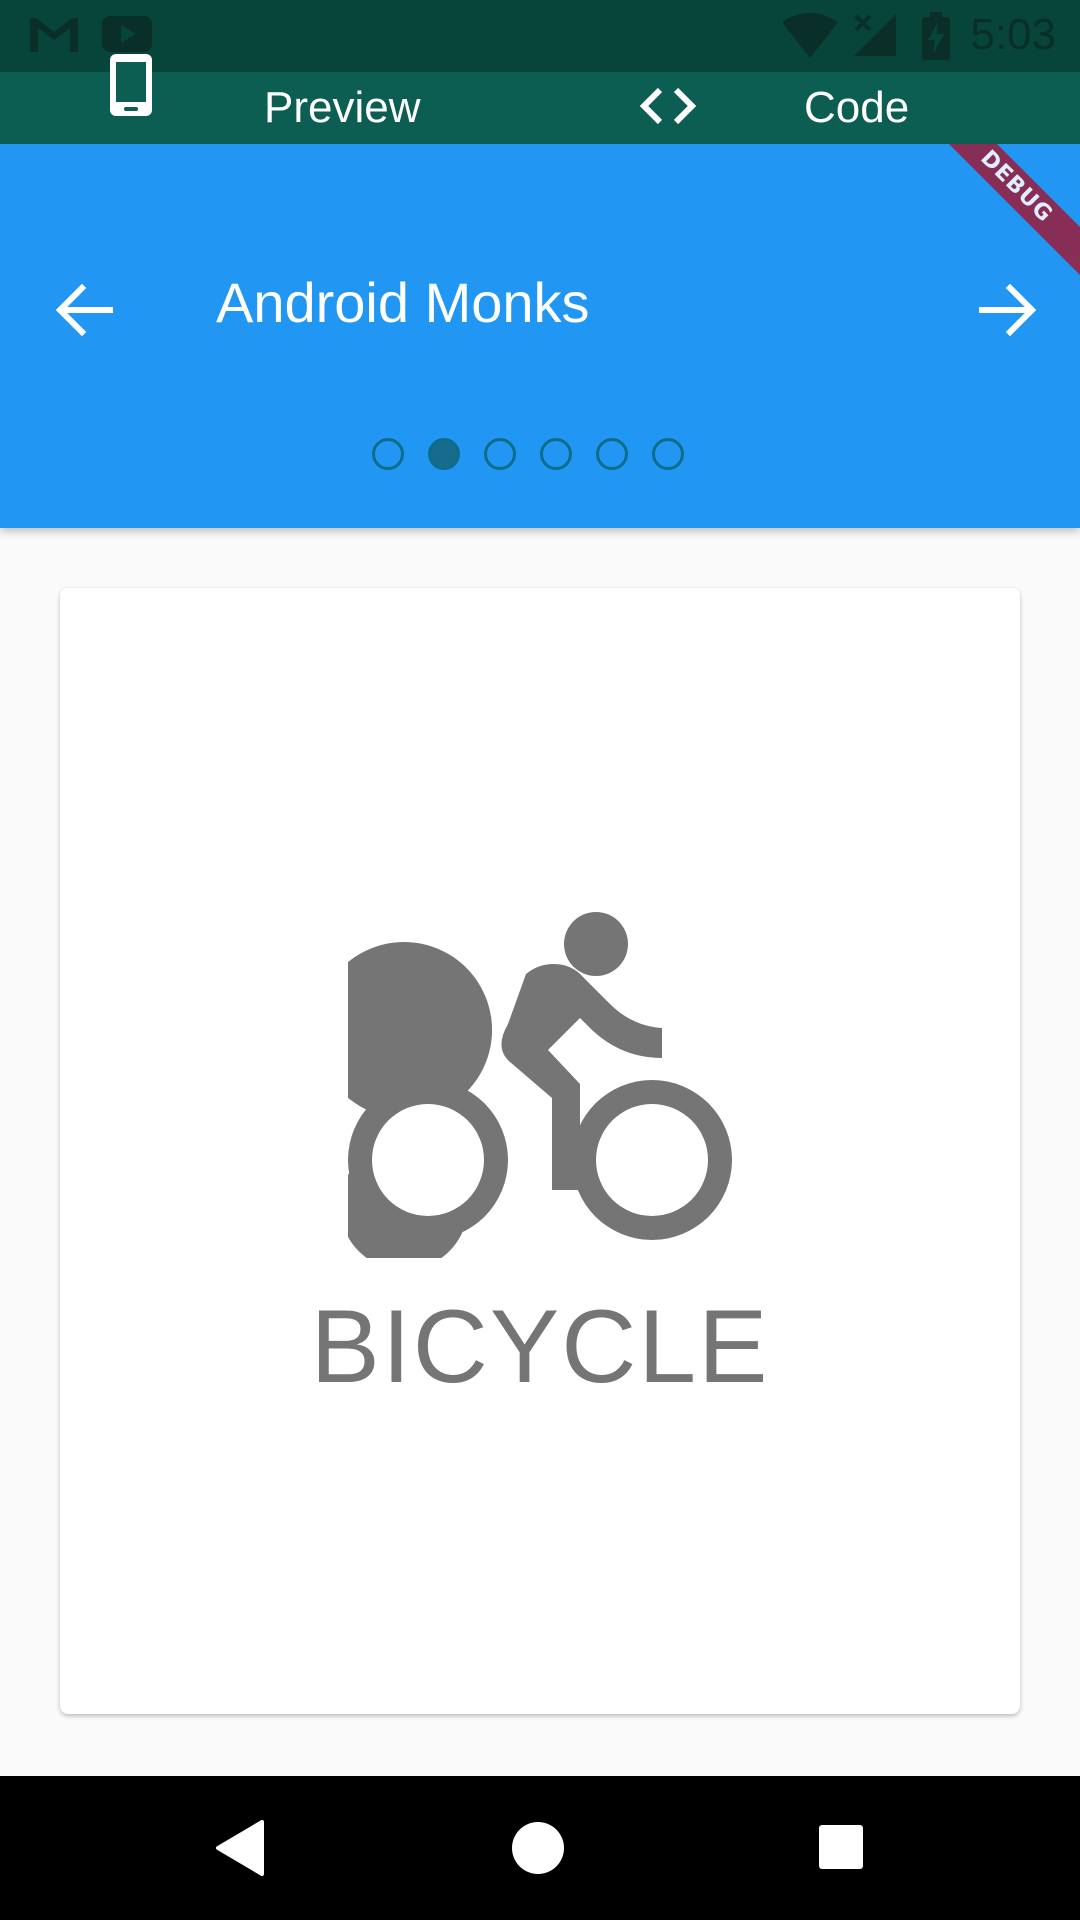 Image resolution: width=1080 pixels, height=1920 pixels. Describe the element at coordinates (444, 454) in the screenshot. I see `page-dot-active` at that location.